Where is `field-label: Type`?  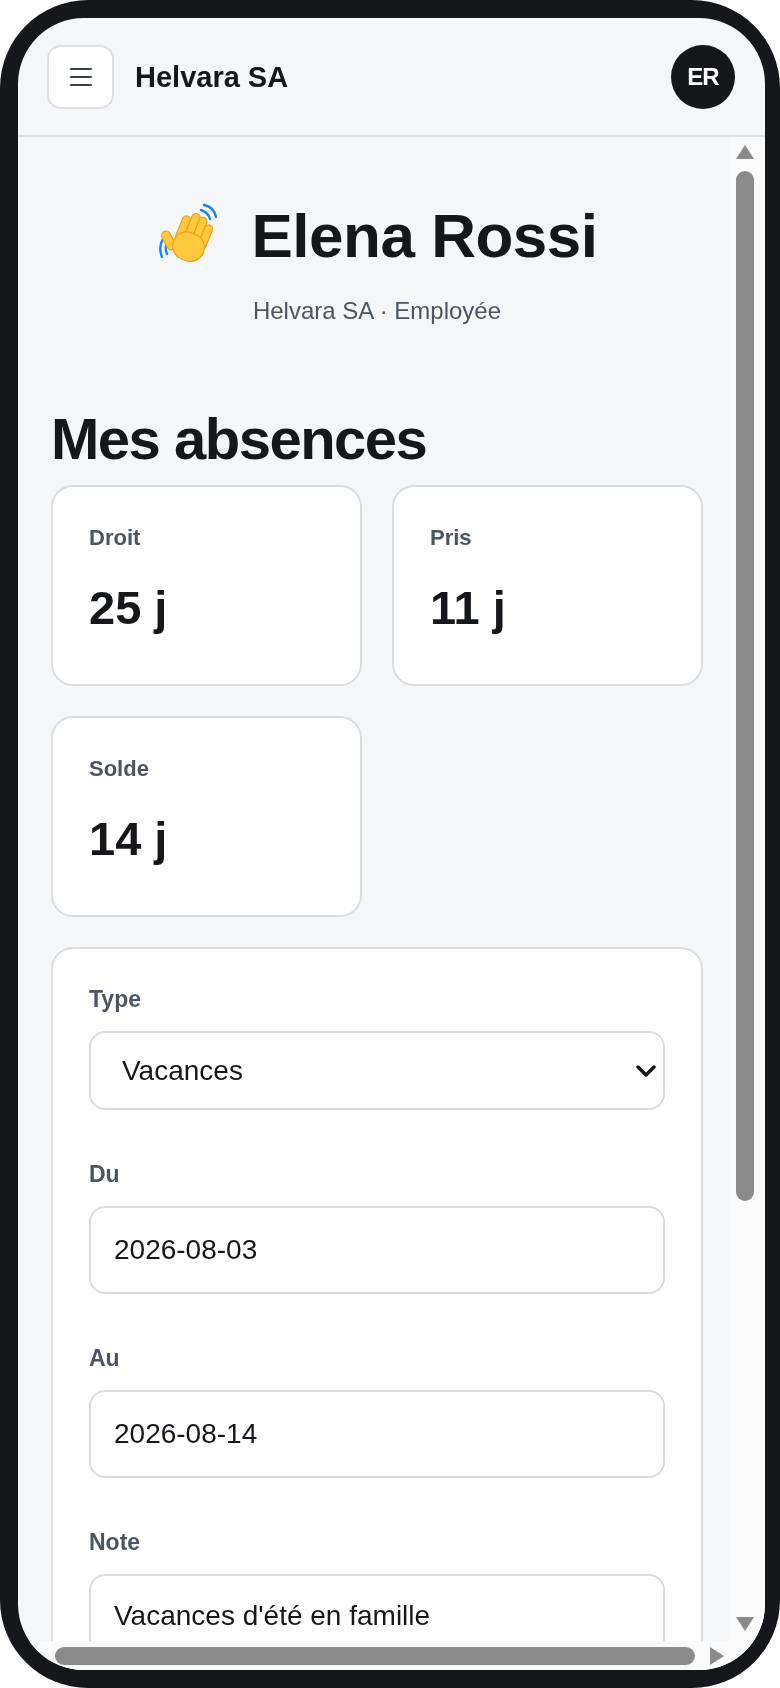 field-label: Type is located at coordinates (115, 999).